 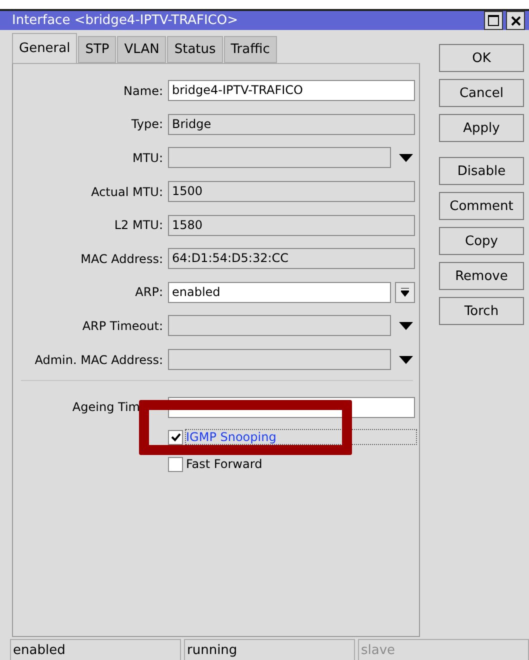 What do you see at coordinates (279, 292) in the screenshot?
I see `select-field: enabled` at bounding box center [279, 292].